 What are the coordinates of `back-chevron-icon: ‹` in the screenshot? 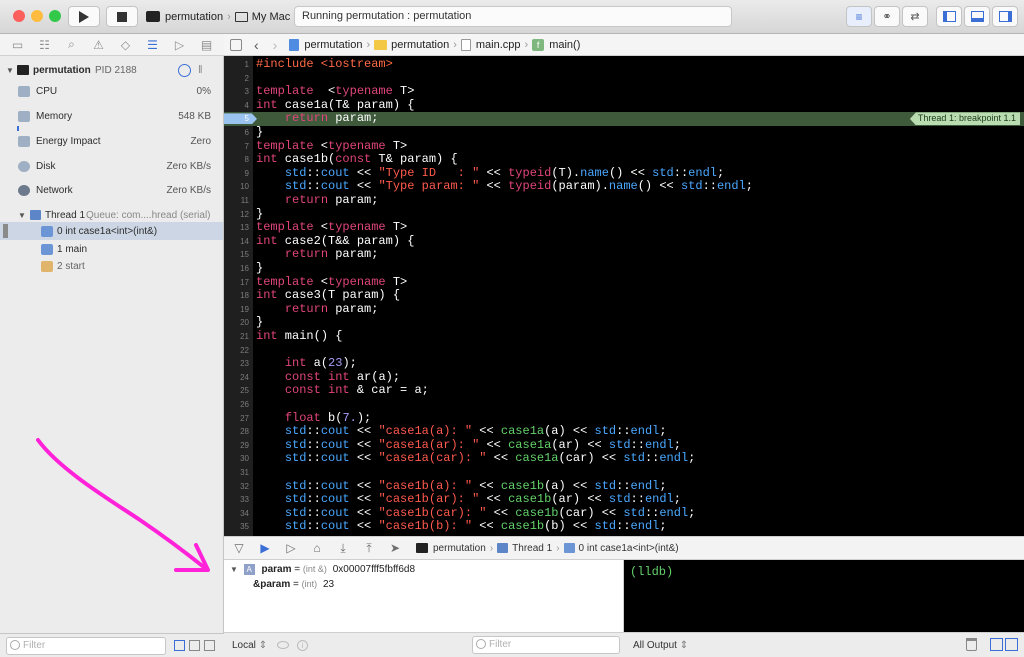 It's located at (256, 45).